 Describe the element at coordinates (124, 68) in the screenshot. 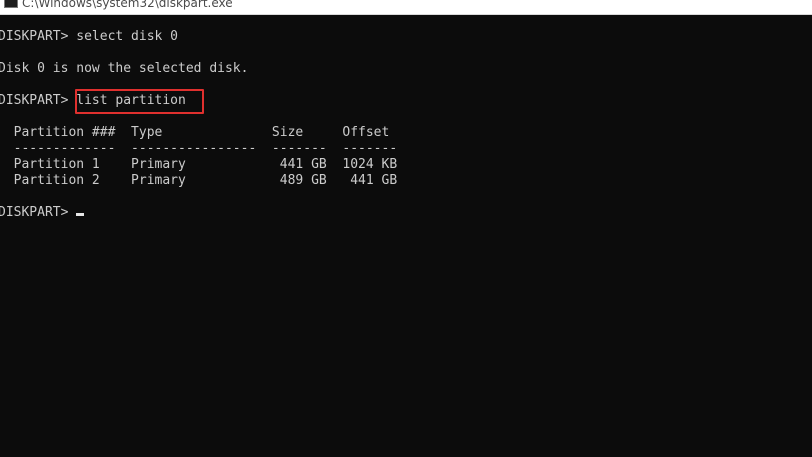

I see `console-line-selected-message: Disk 0 is now the selected disk.` at that location.